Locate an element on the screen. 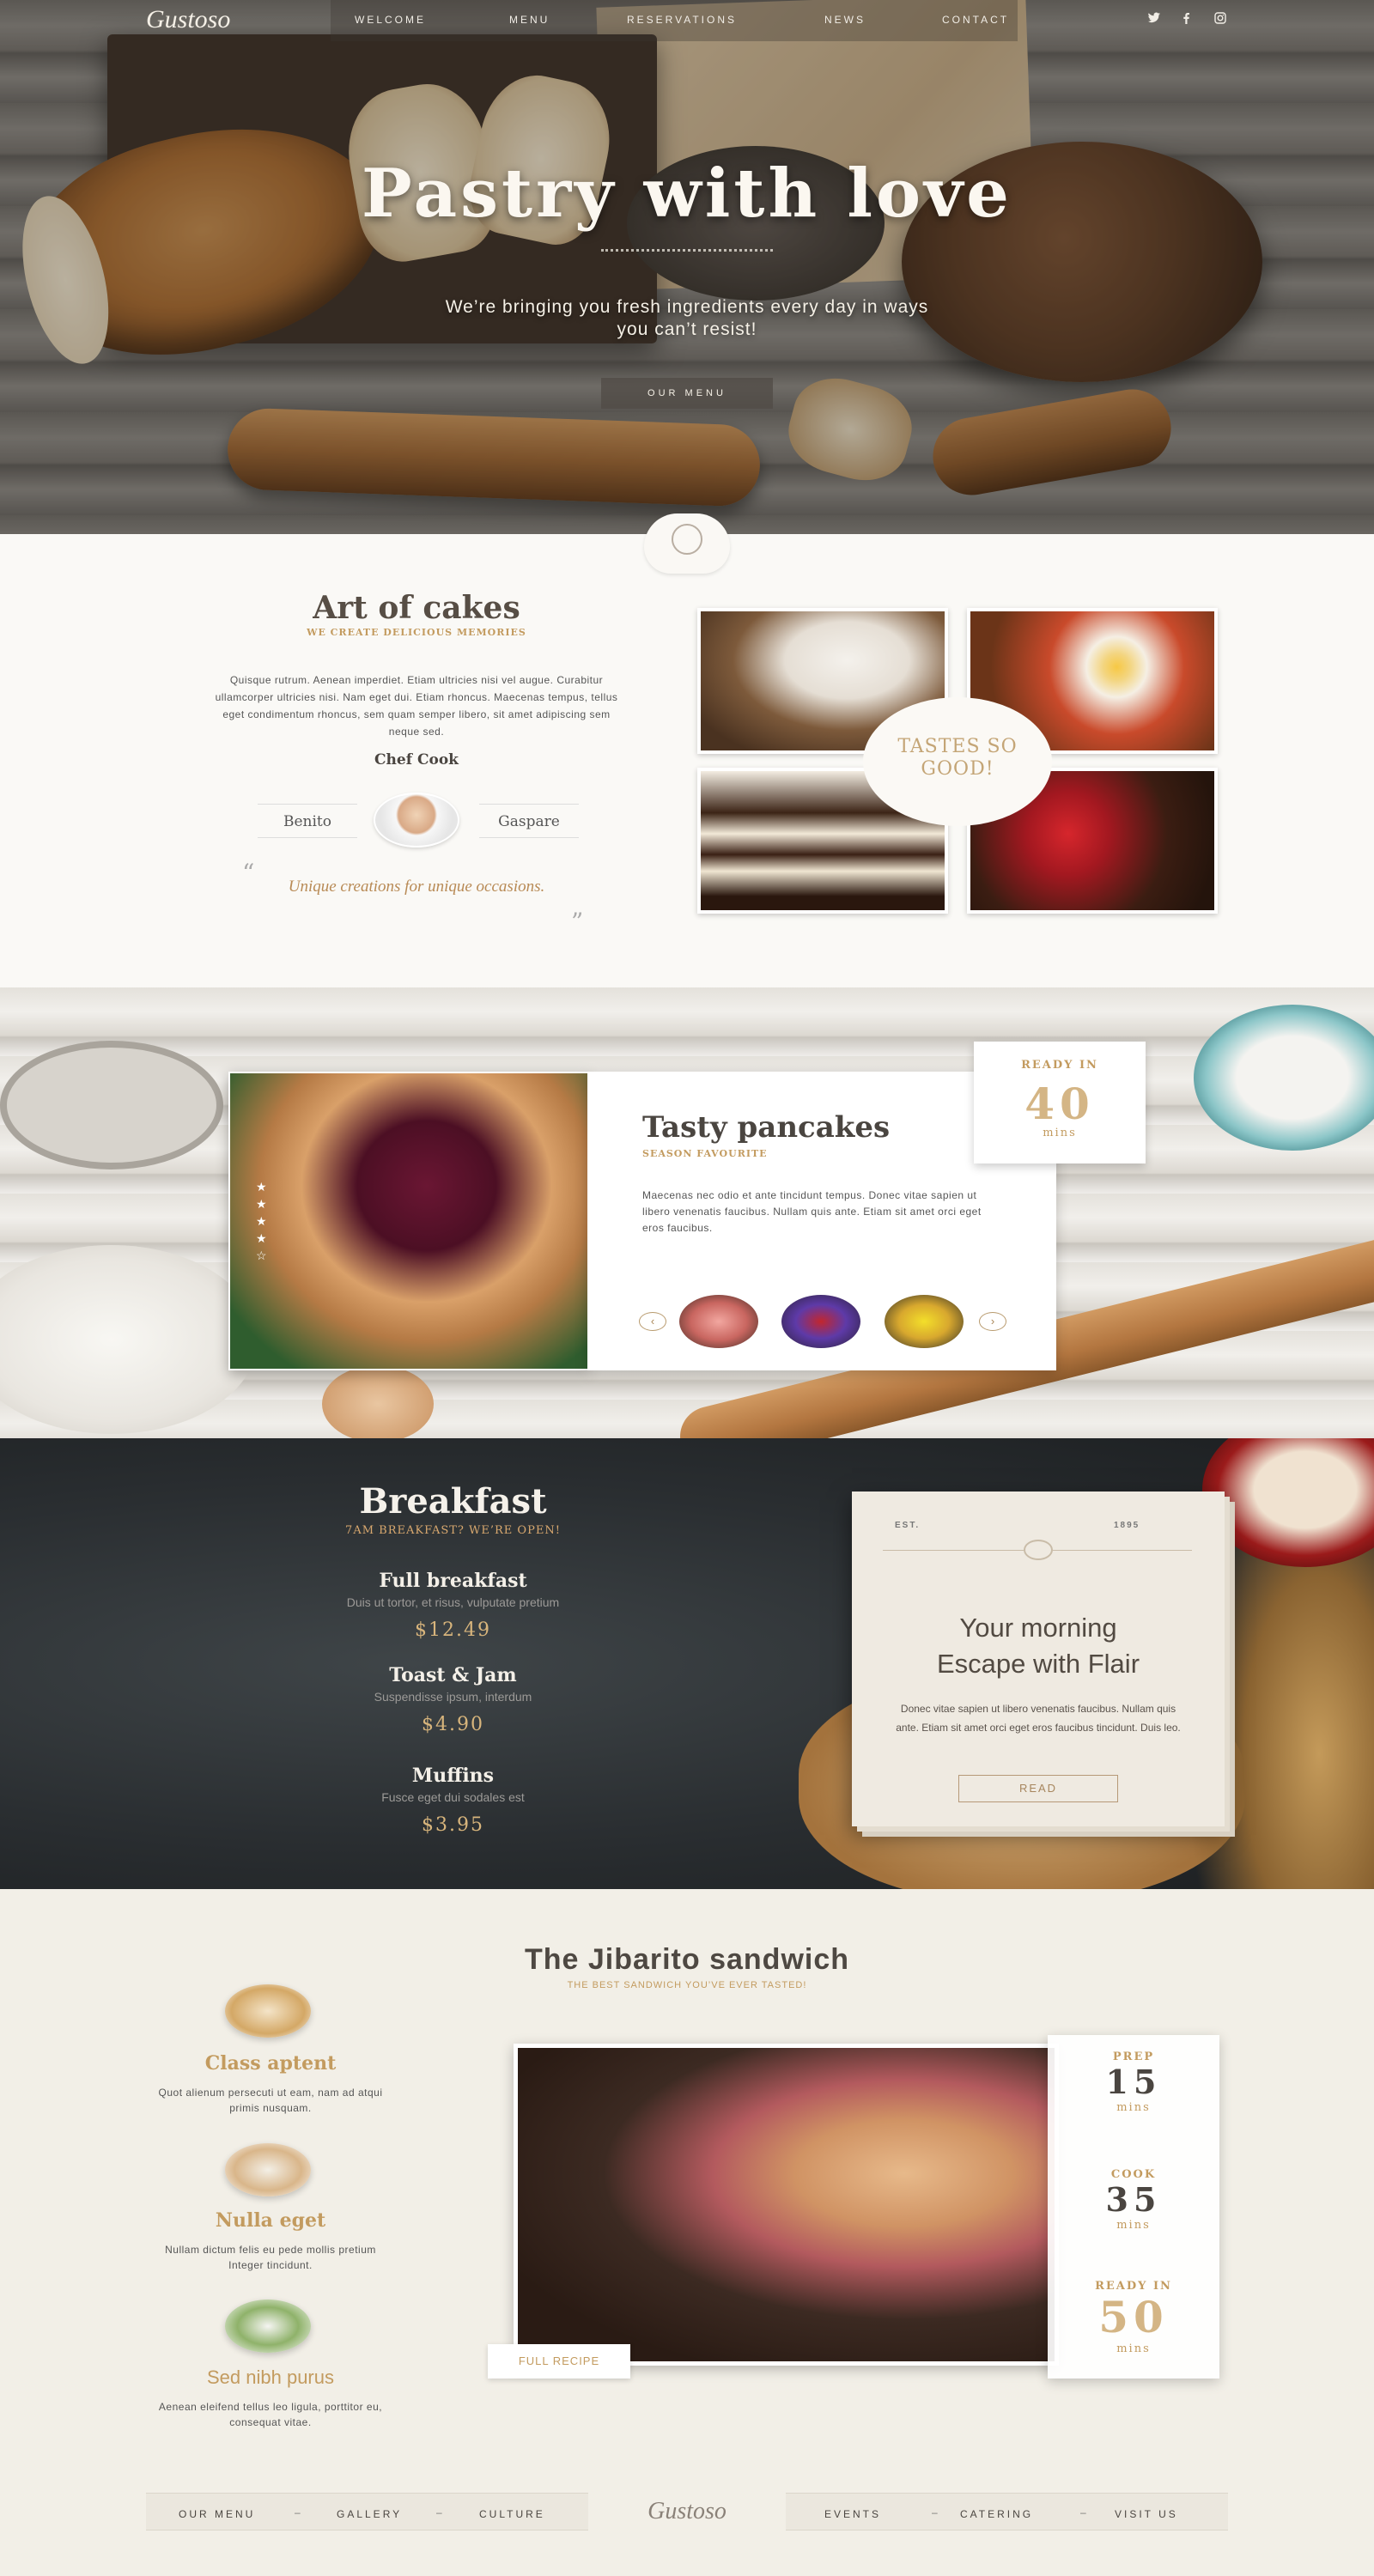 The height and width of the screenshot is (2576, 1374). feature-title: Class aptent is located at coordinates (270, 2063).